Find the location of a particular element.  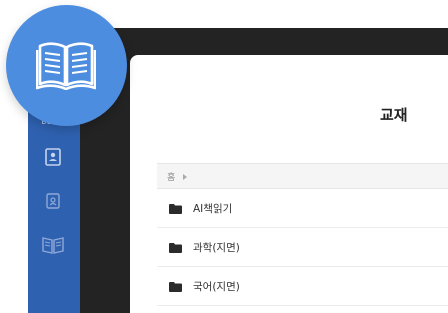

folder-row-science: 과학(지면) is located at coordinates (302, 247).